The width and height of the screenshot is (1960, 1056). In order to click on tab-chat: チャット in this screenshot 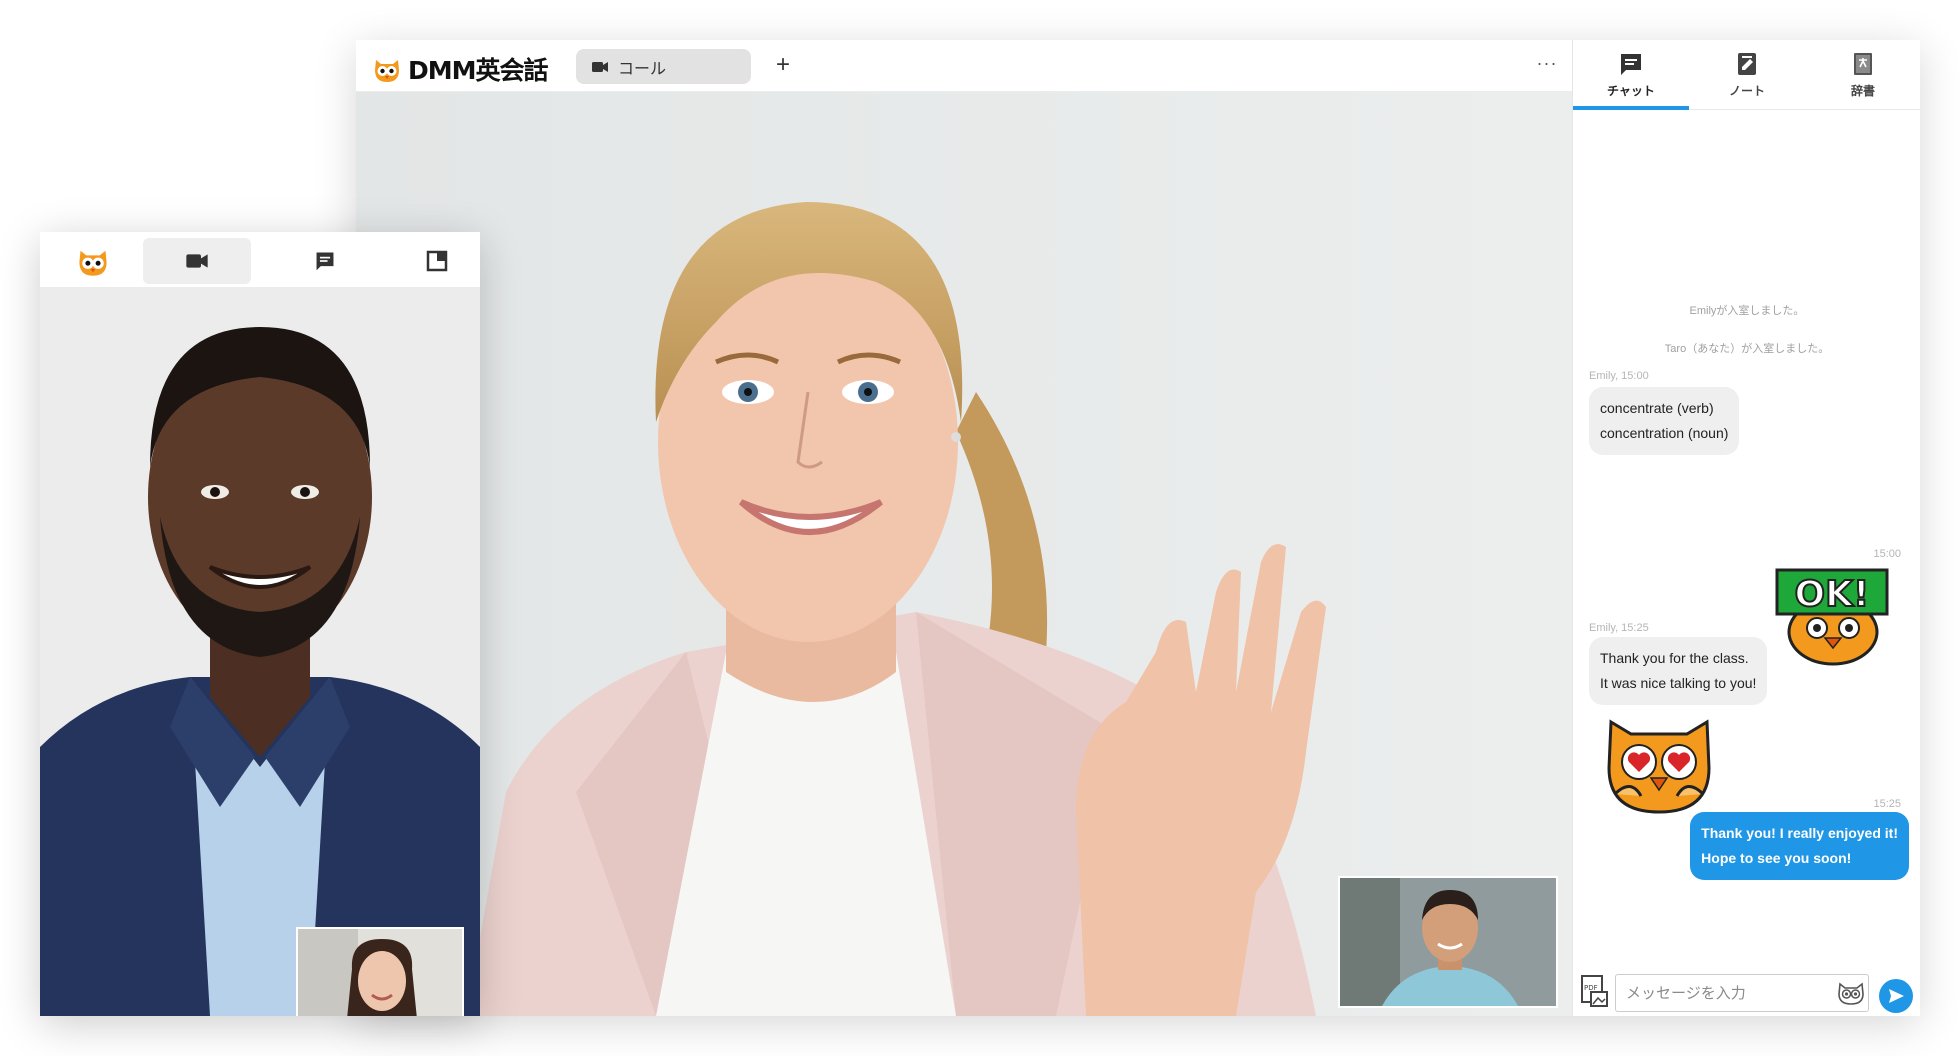, I will do `click(1631, 75)`.